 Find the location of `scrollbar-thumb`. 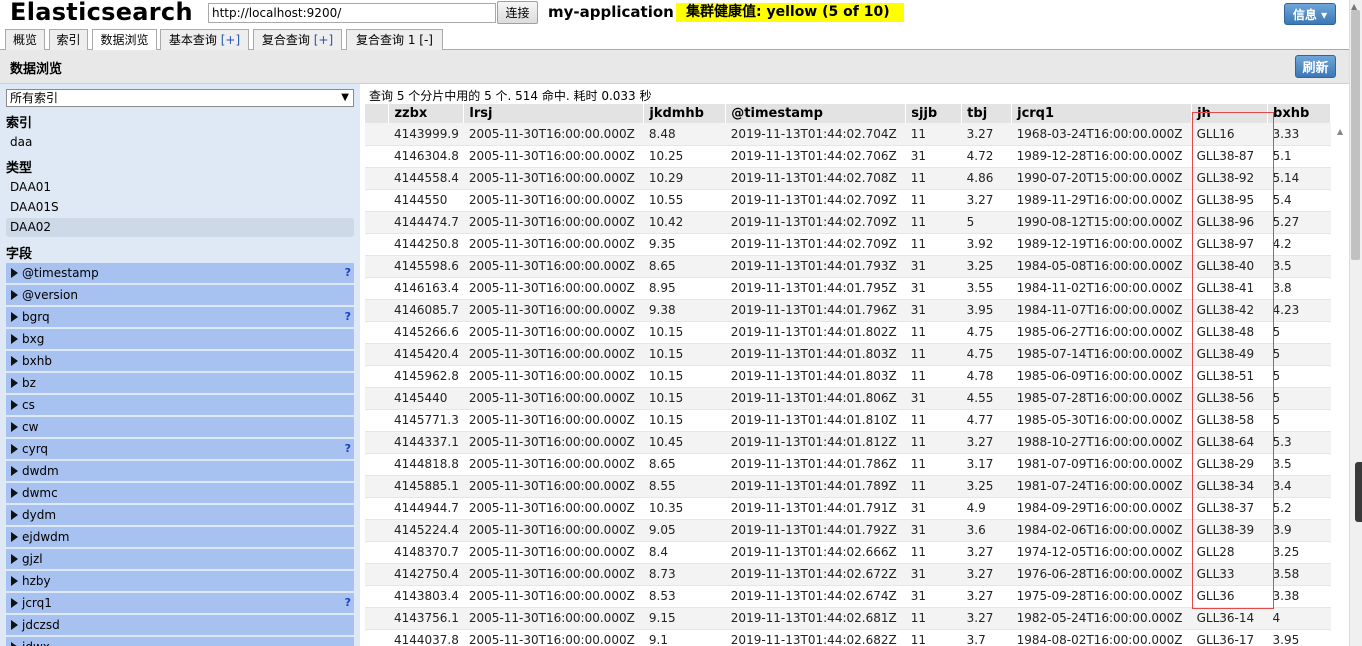

scrollbar-thumb is located at coordinates (1355, 135).